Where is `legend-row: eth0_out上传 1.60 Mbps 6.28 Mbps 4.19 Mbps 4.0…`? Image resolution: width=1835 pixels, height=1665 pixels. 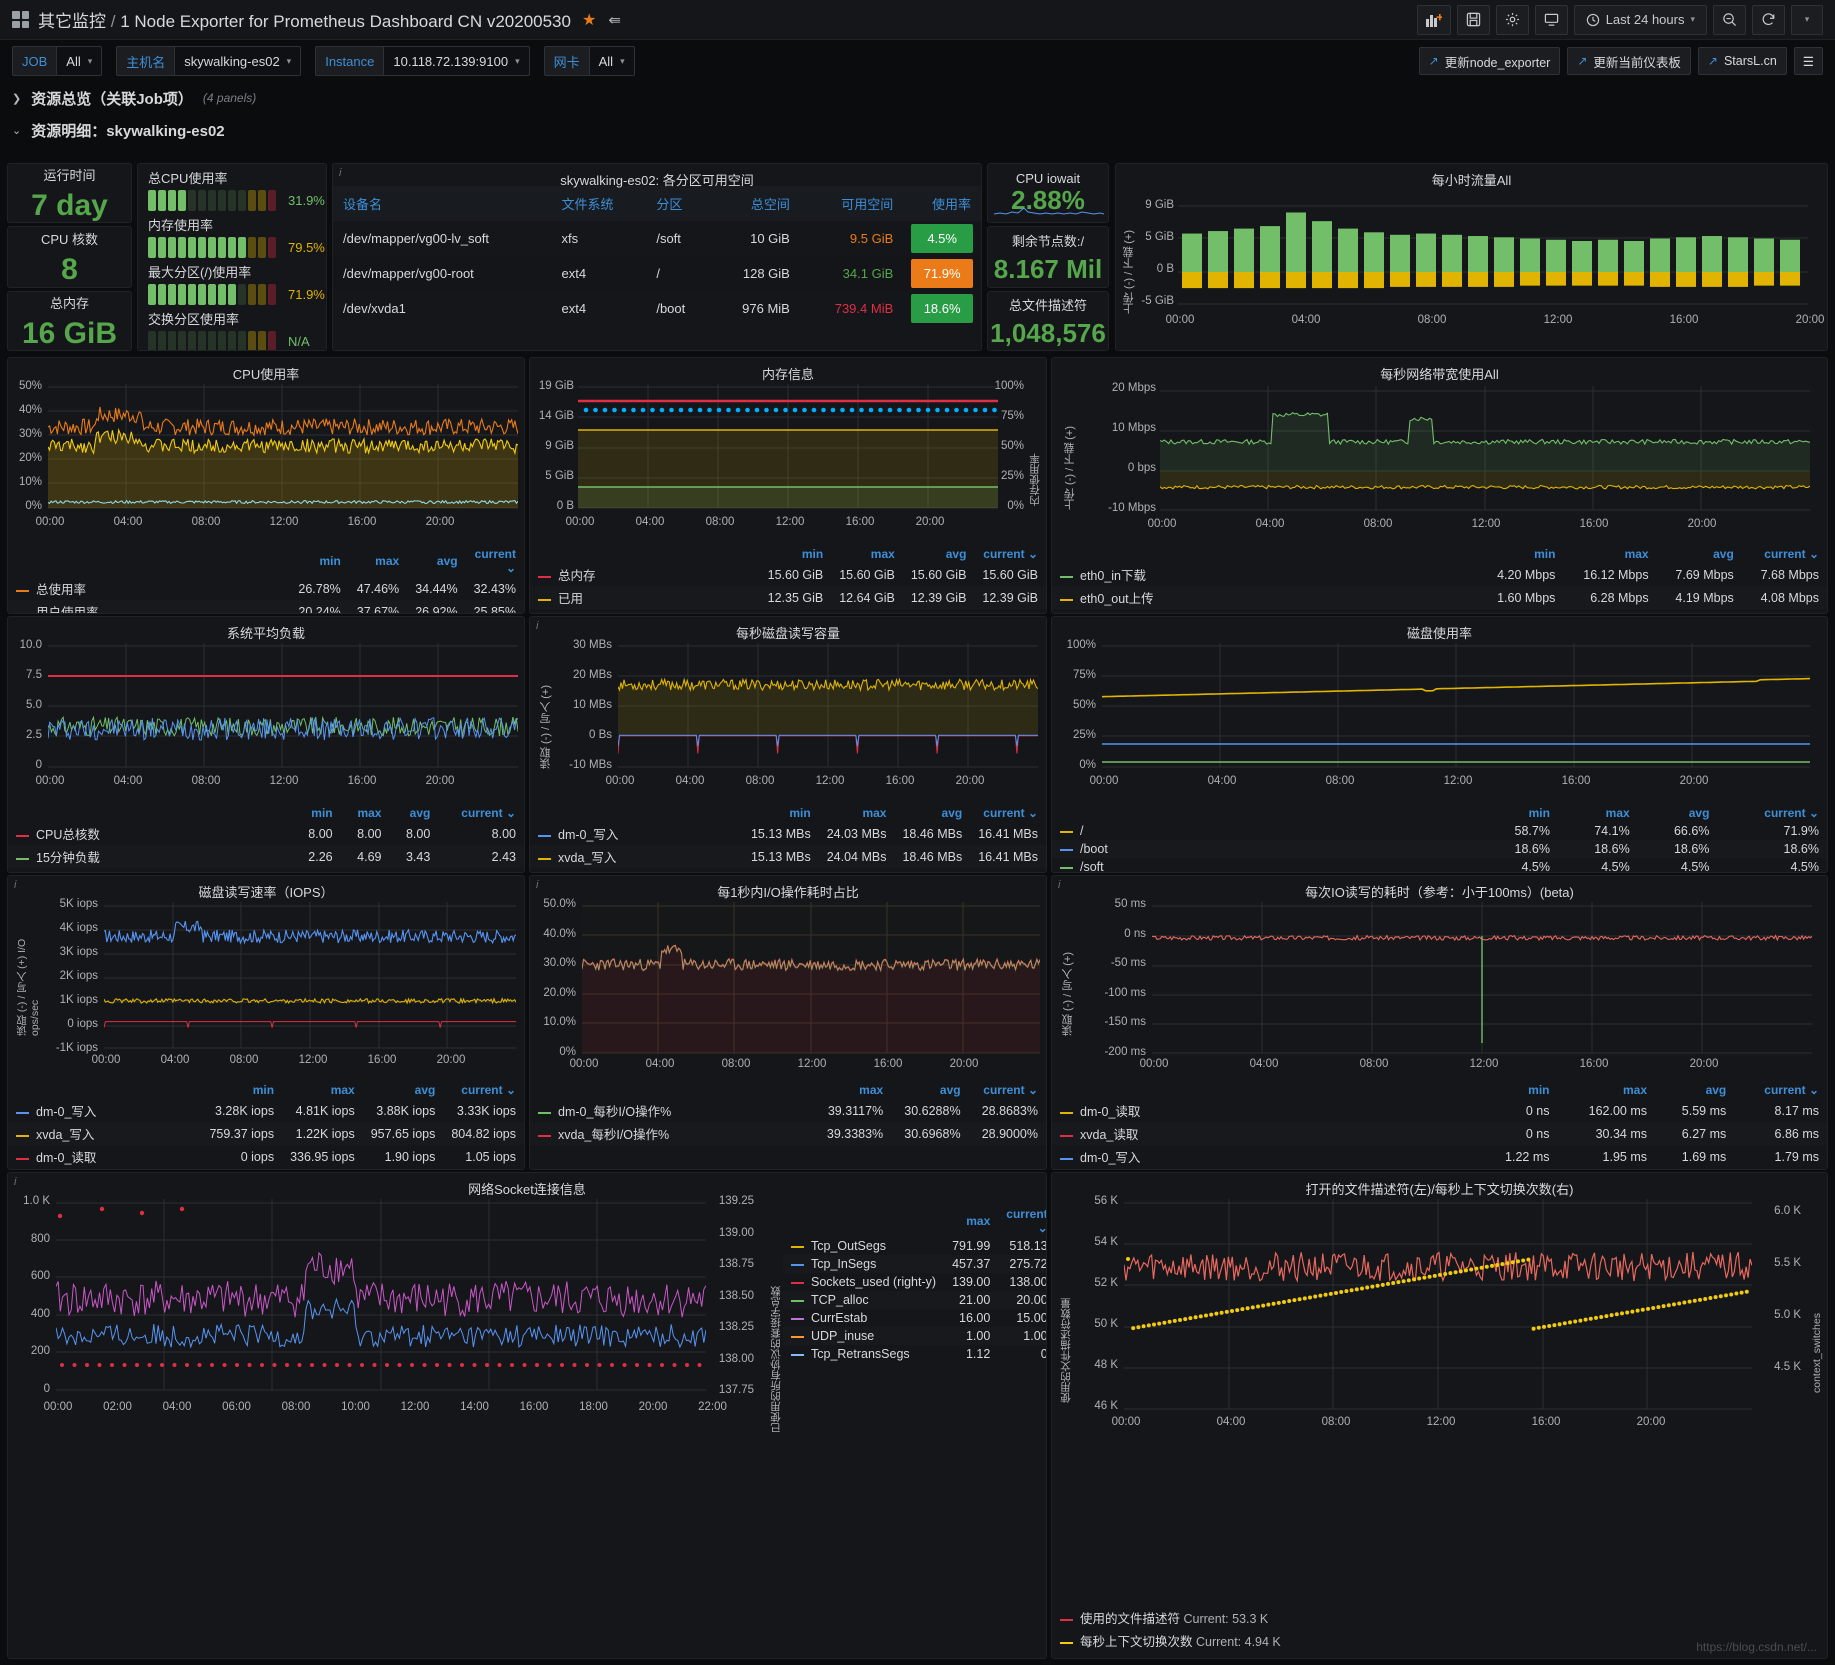
legend-row: eth0_out上传 1.60 Mbps 6.28 Mbps 4.19 Mbps 4.0… is located at coordinates (1439, 597).